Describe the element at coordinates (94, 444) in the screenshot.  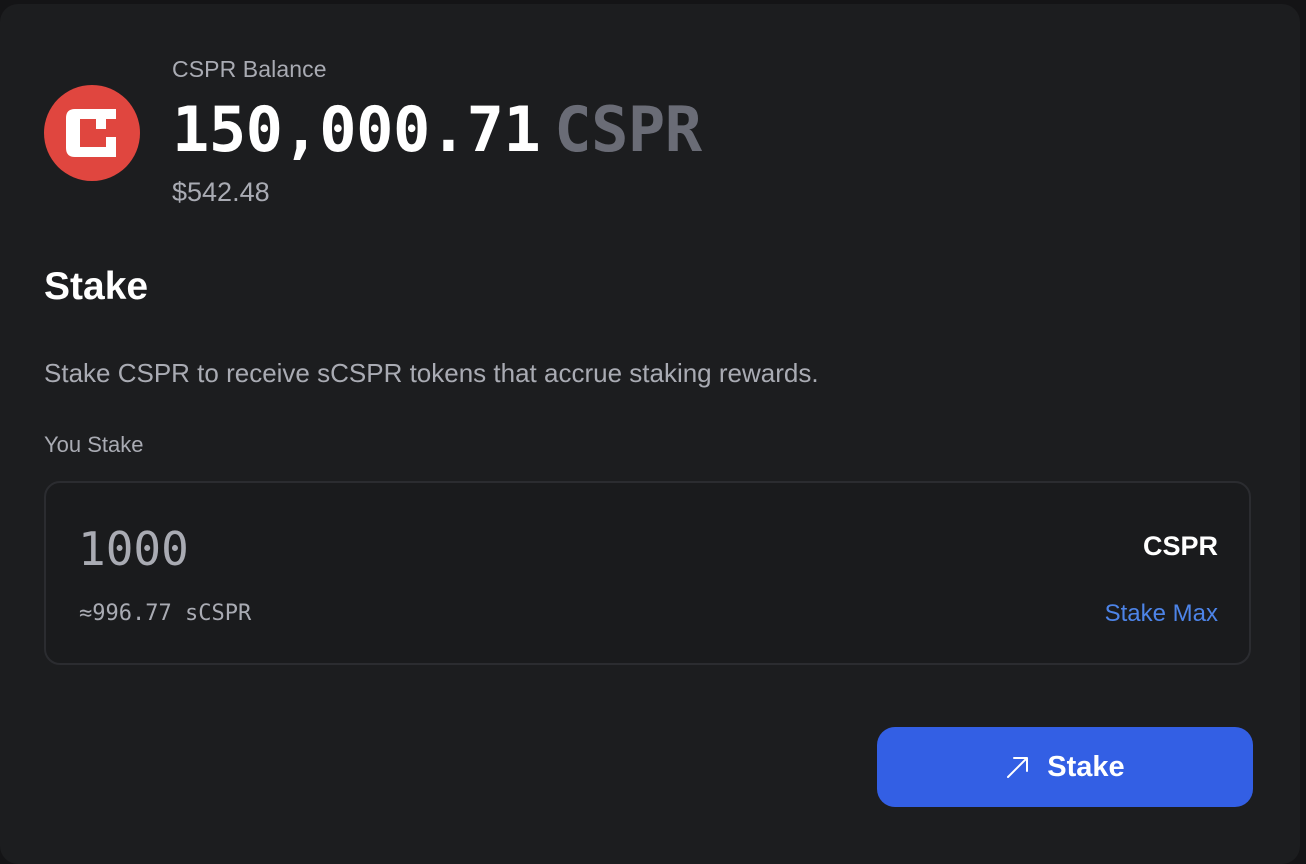
I see `you-stake-label: You Stake` at that location.